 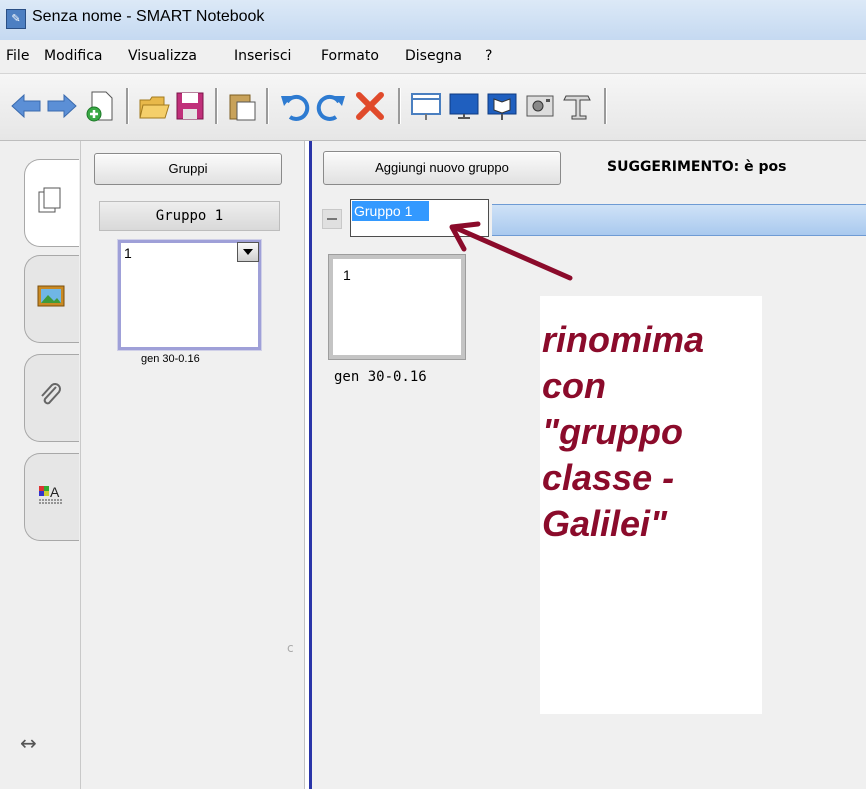 What do you see at coordinates (433, 20) in the screenshot?
I see `title-bar: ✎ Senza nome - SMART Notebook` at bounding box center [433, 20].